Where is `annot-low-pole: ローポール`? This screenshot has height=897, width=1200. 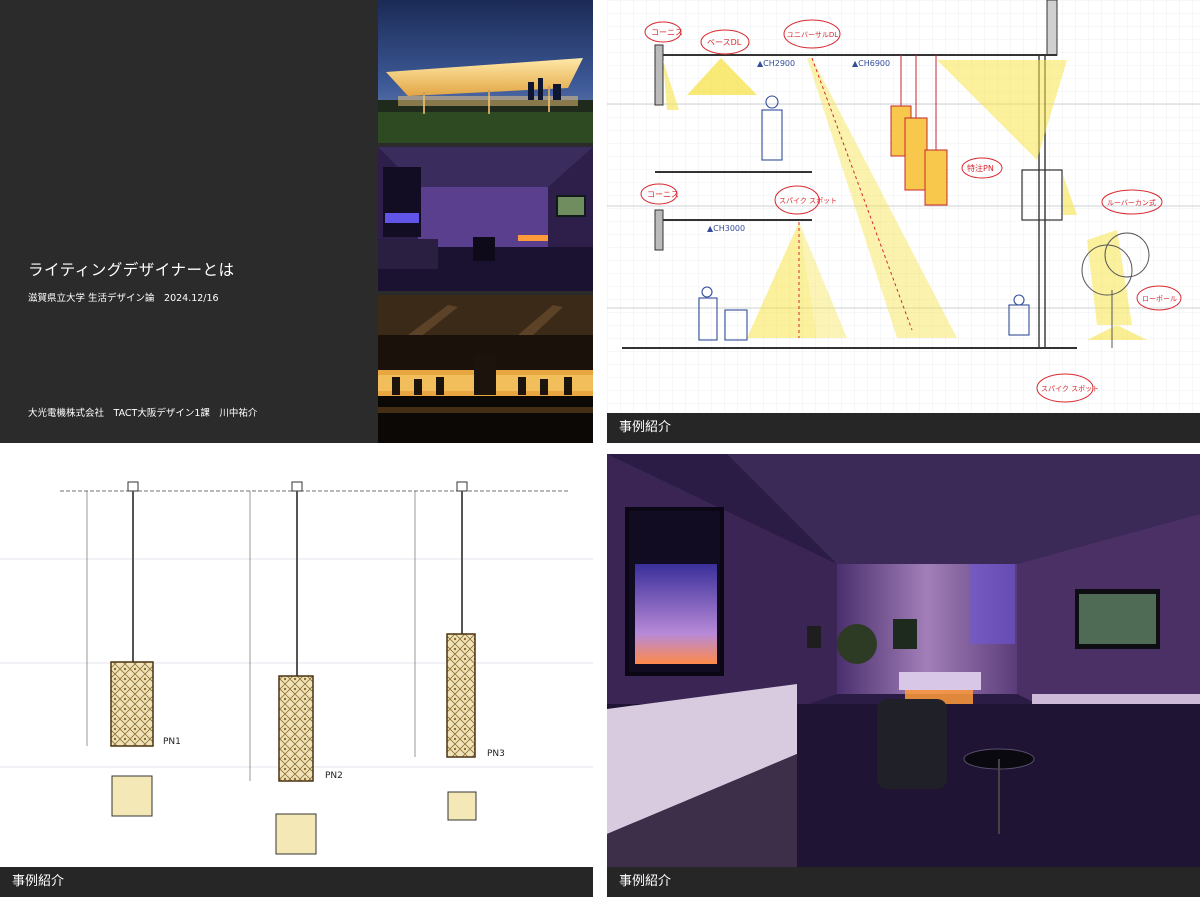 annot-low-pole: ローポール is located at coordinates (1159, 299).